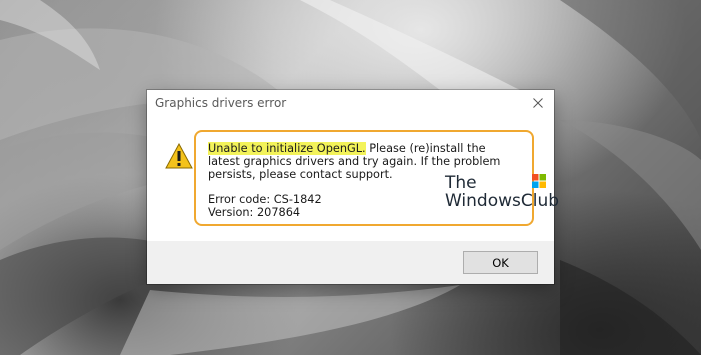 The image size is (701, 355). Describe the element at coordinates (287, 148) in the screenshot. I see `message-highlight: Unable to initialize OpenGL.` at that location.